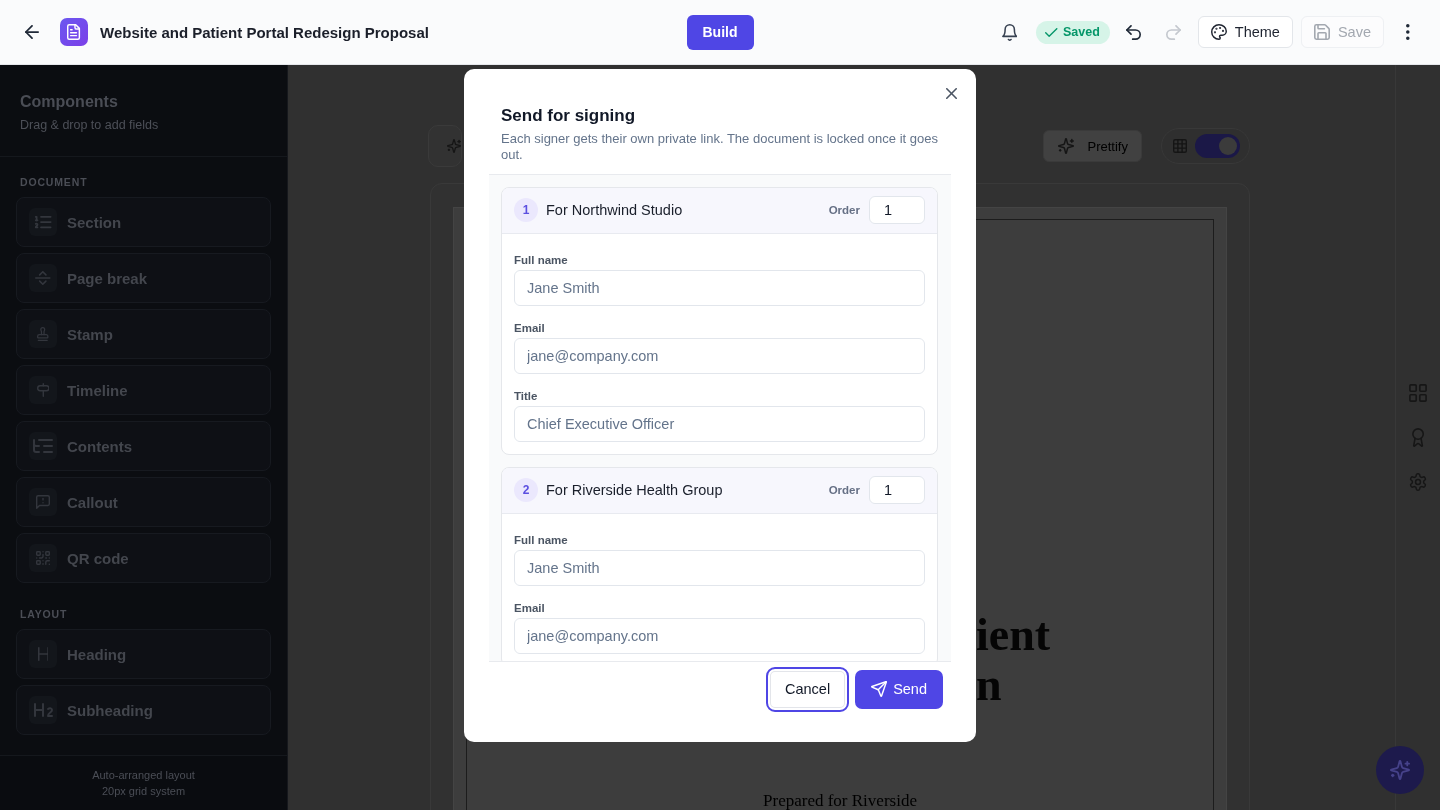 Image resolution: width=1440 pixels, height=810 pixels. What do you see at coordinates (989, 685) in the screenshot?
I see `heading-text: n` at bounding box center [989, 685].